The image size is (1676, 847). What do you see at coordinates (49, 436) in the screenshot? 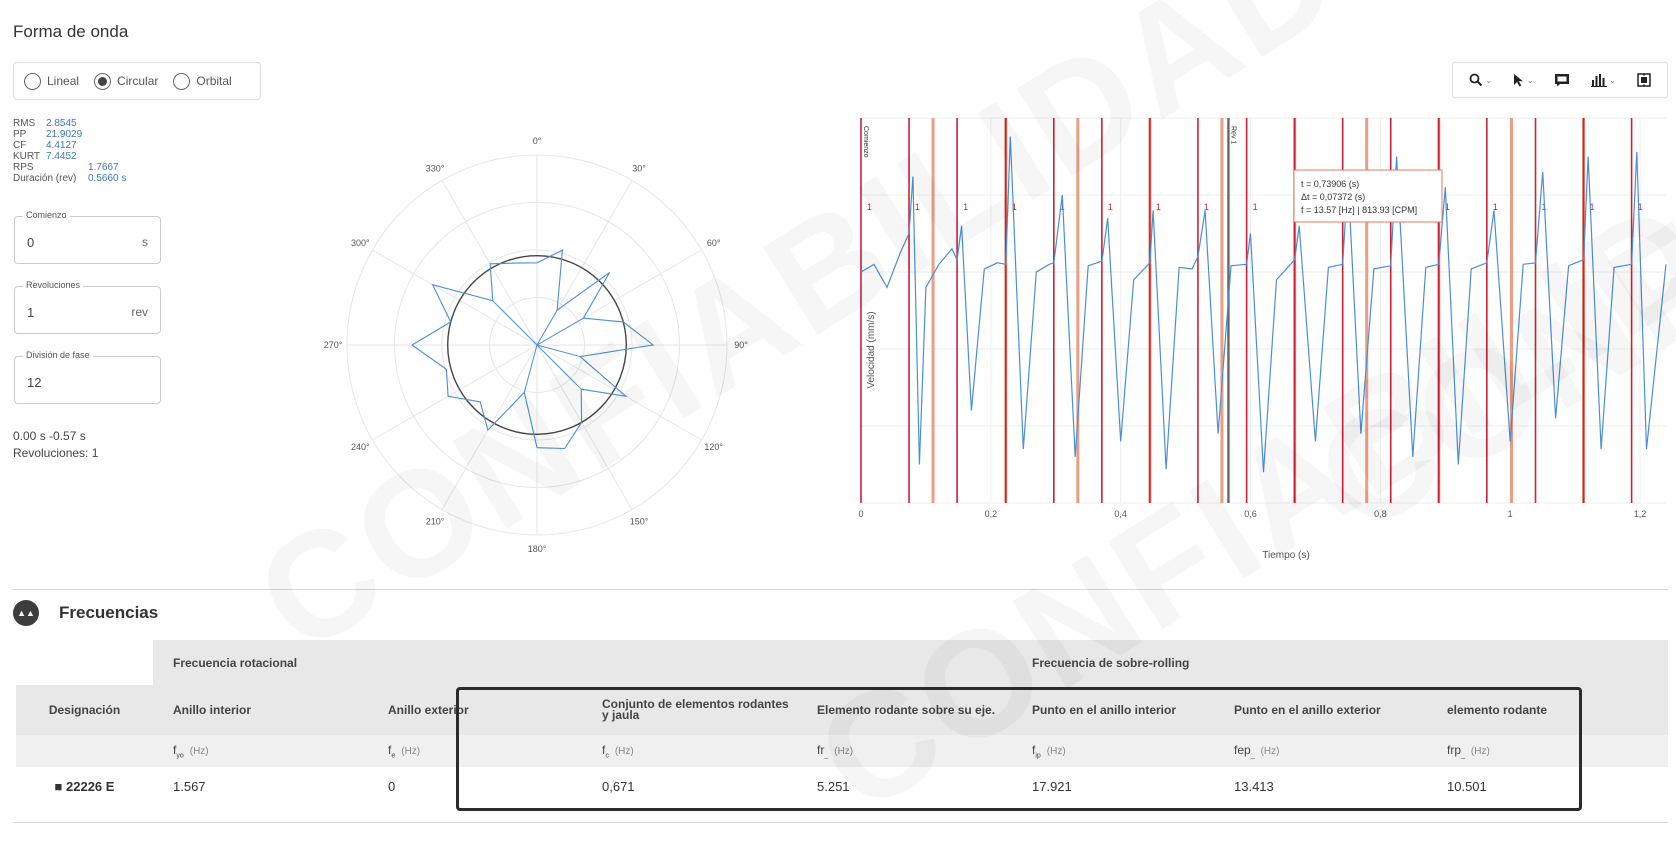
I see `time-range-text: 0.00 s -0.57 s` at bounding box center [49, 436].